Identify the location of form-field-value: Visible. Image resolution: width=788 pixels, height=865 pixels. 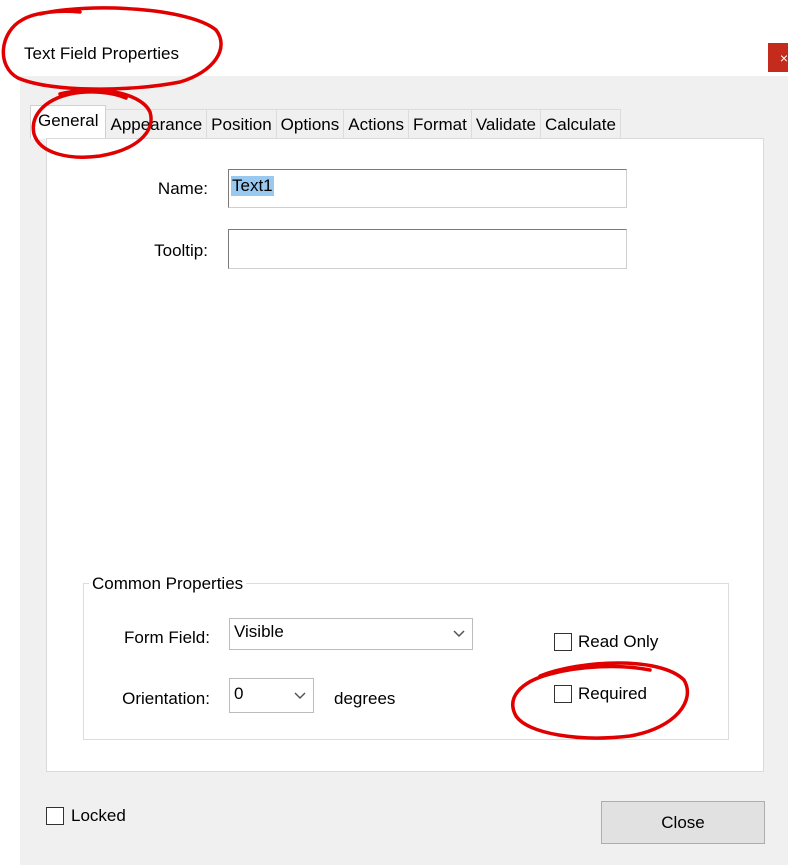
(259, 631).